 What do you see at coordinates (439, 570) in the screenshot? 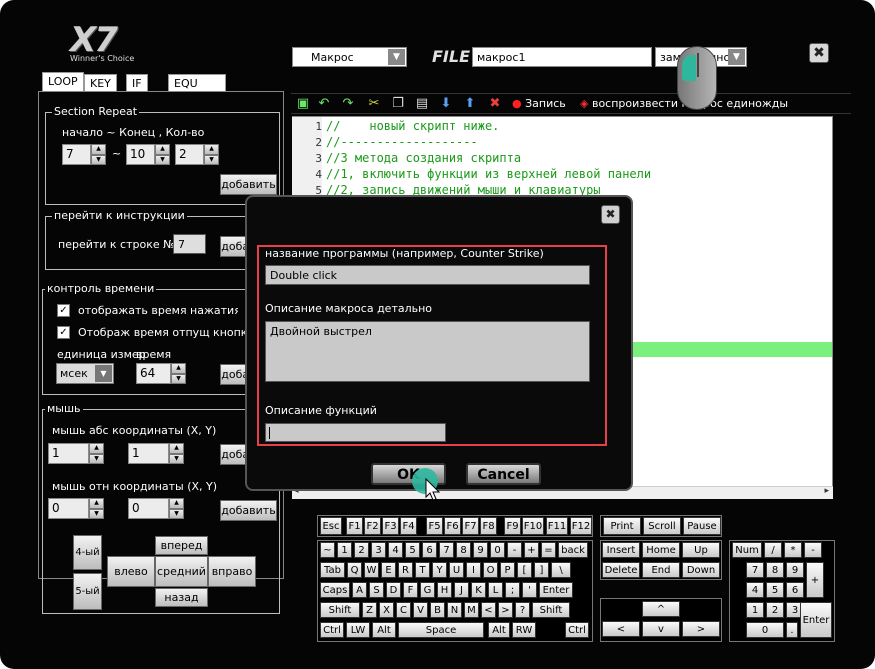
I see `key-y: Y` at bounding box center [439, 570].